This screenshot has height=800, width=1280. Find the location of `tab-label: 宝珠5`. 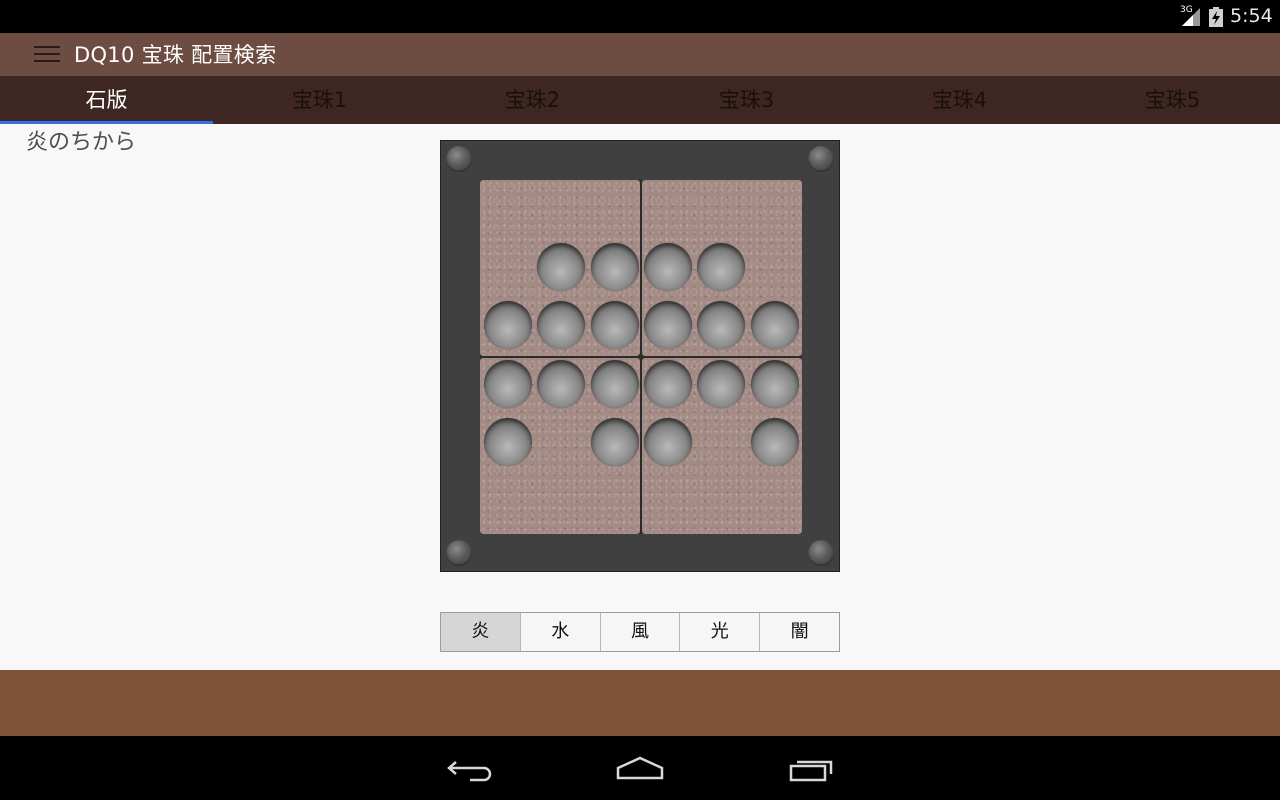

tab-label: 宝珠5 is located at coordinates (1172, 100).